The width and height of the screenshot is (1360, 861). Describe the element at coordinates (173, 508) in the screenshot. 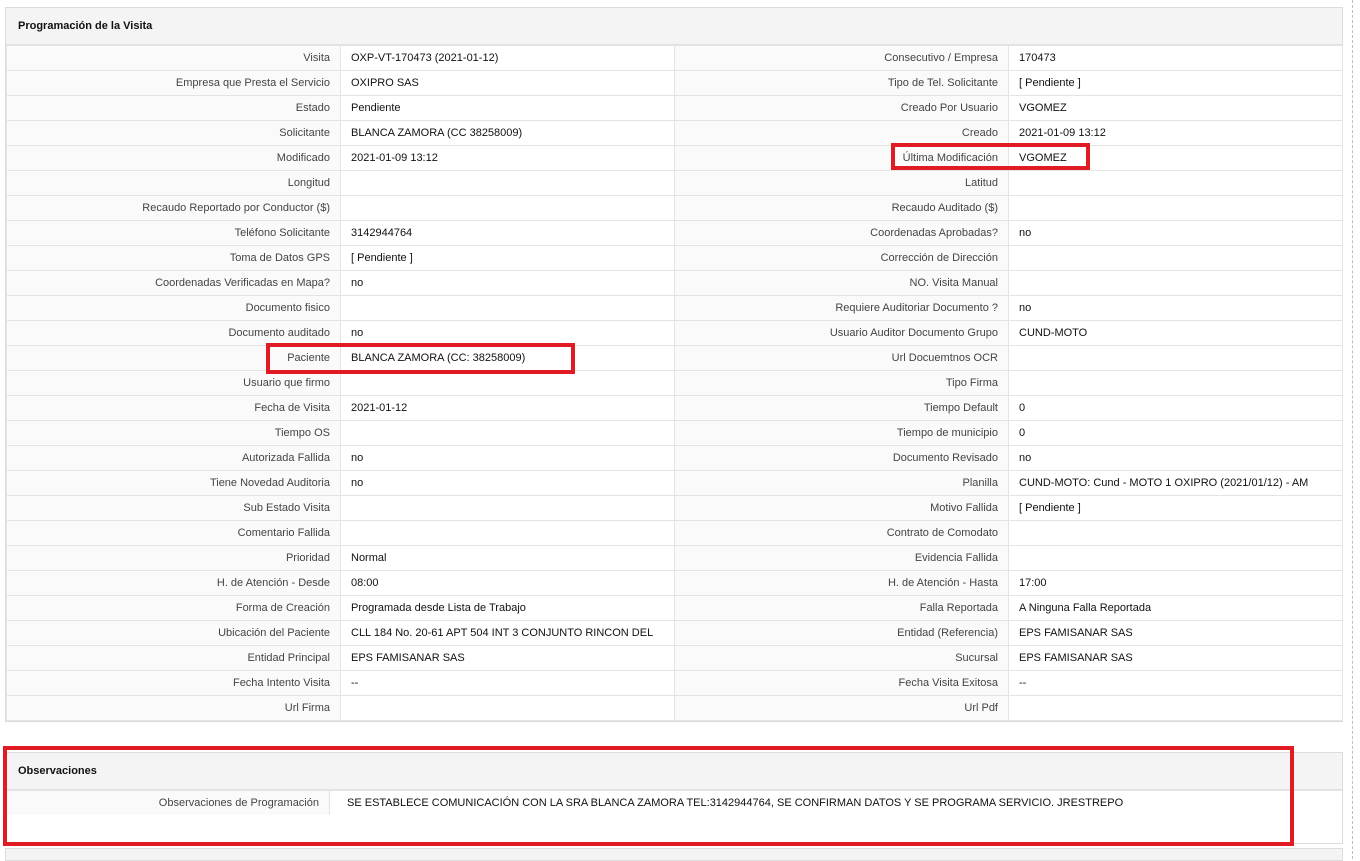

I see `field-label: Sub Estado Visita` at that location.